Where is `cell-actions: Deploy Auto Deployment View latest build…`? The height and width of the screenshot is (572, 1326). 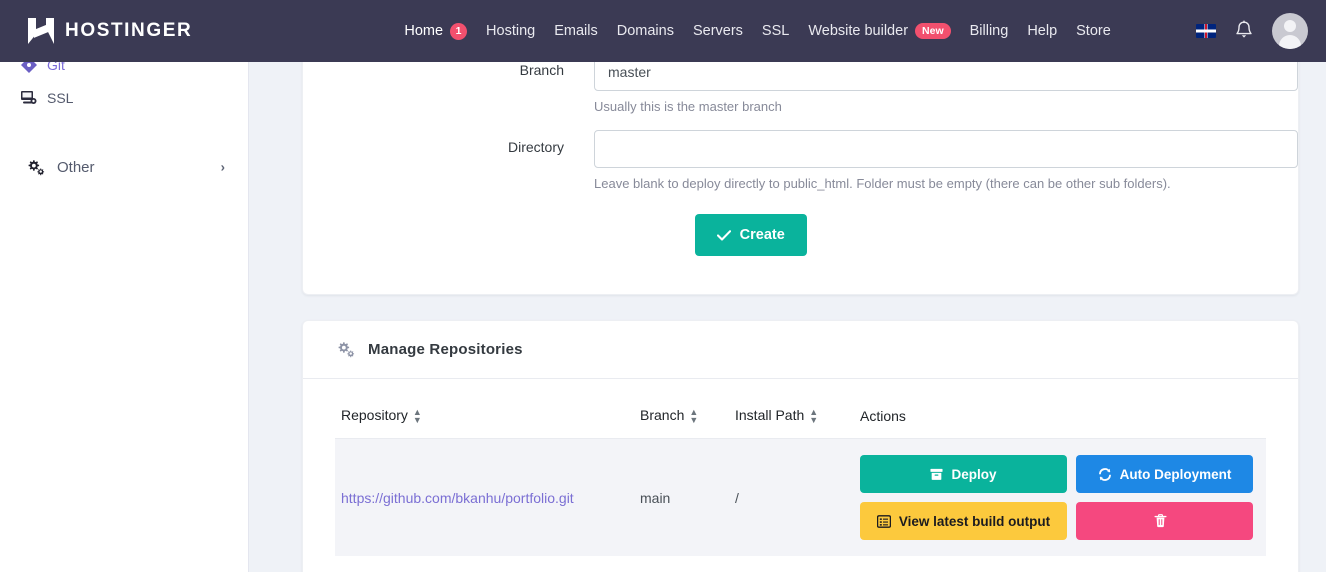 cell-actions: Deploy Auto Deployment View latest build… is located at coordinates (1063, 497).